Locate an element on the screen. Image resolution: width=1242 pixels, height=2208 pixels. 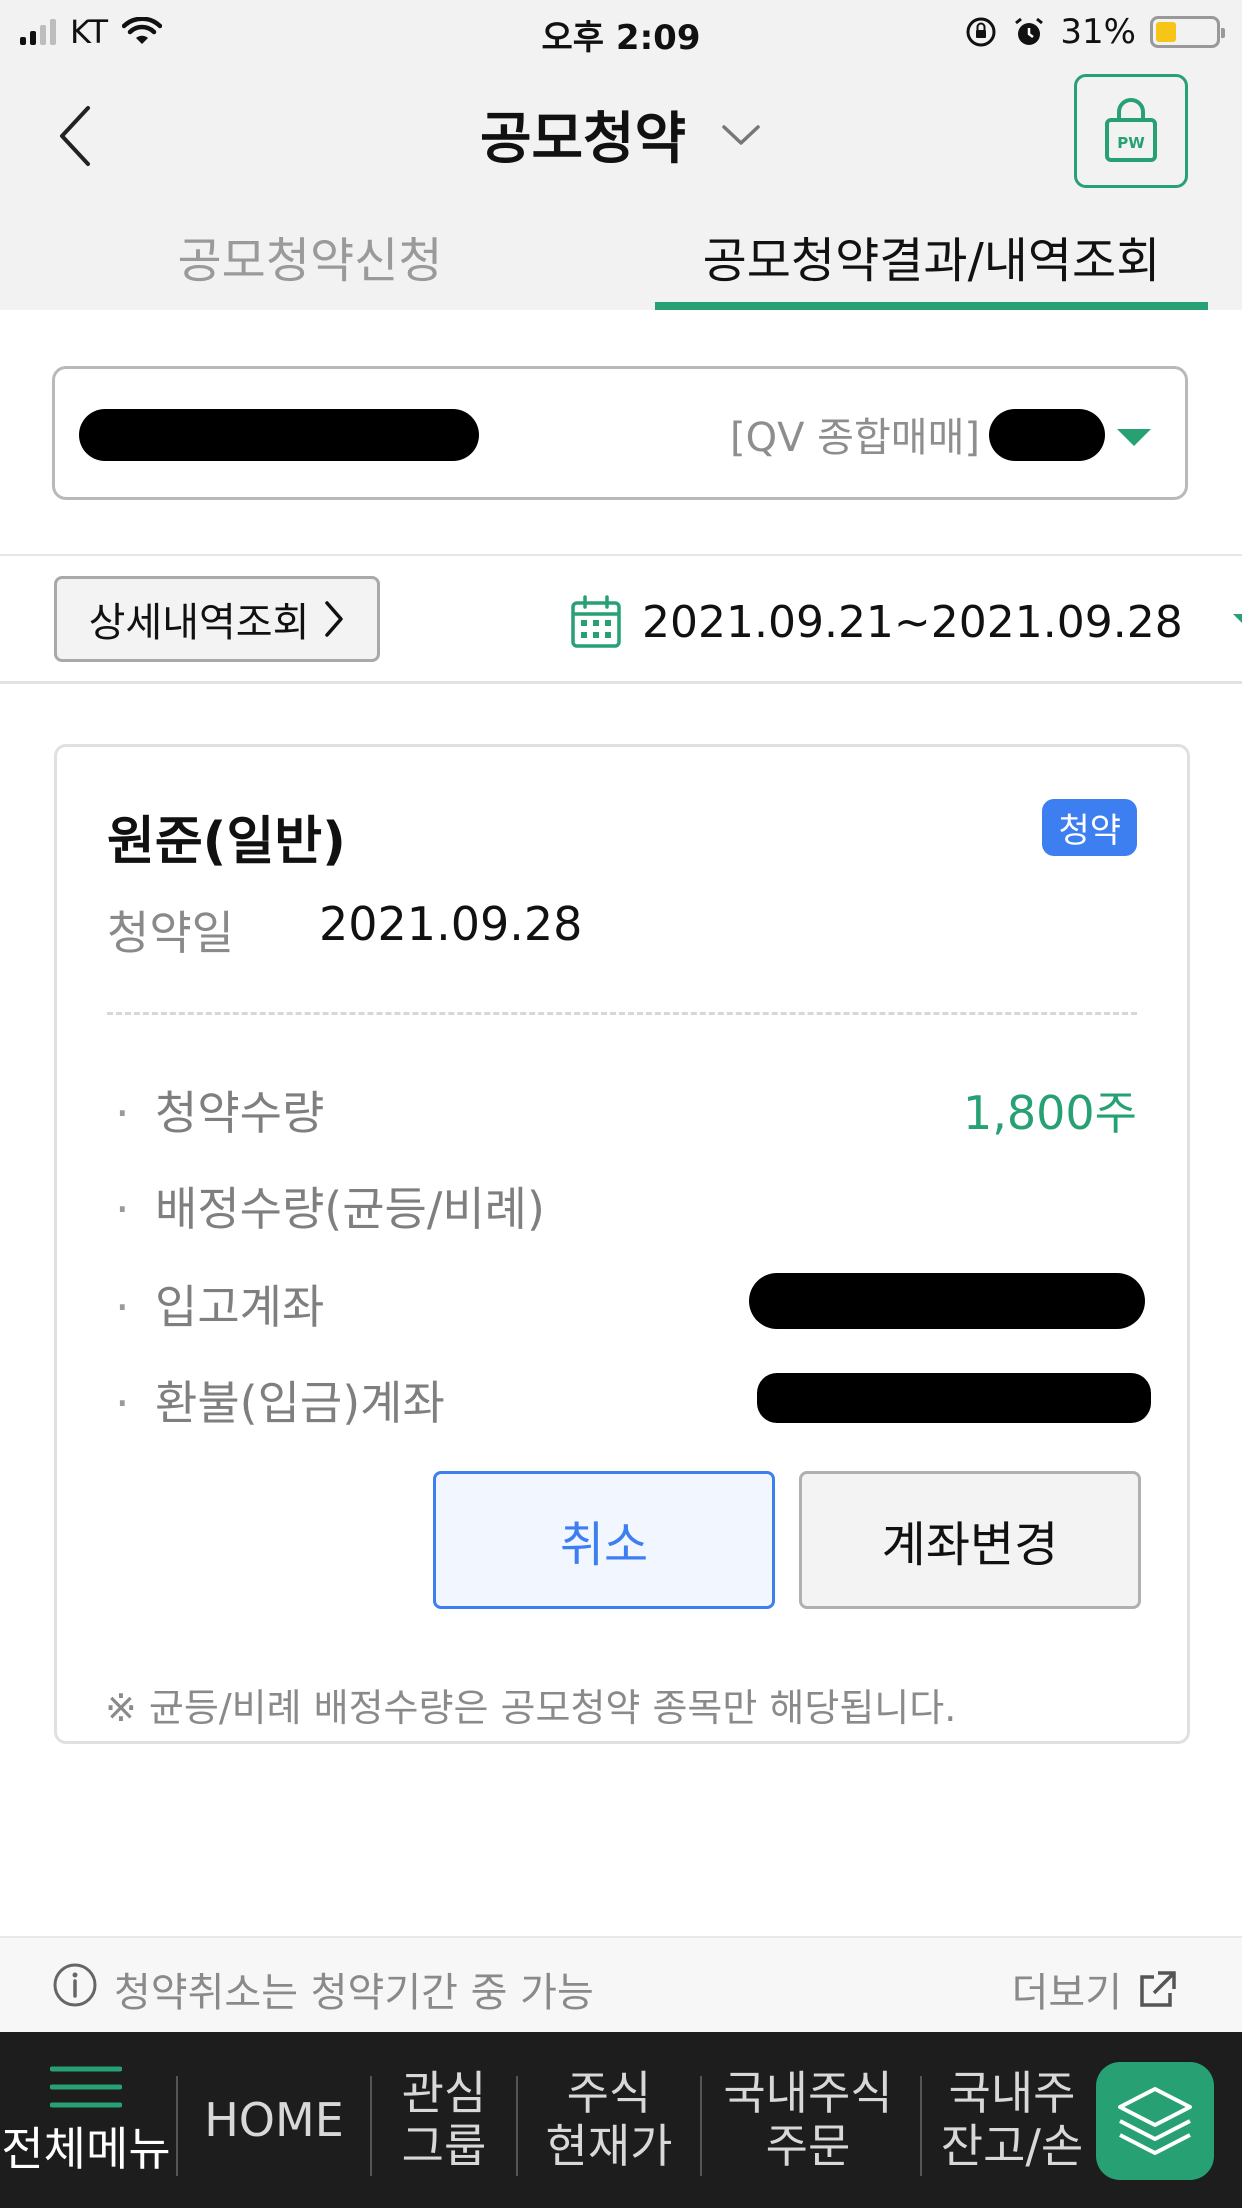
date-range-text: 2021.09.21~2021.09.28 is located at coordinates (912, 622).